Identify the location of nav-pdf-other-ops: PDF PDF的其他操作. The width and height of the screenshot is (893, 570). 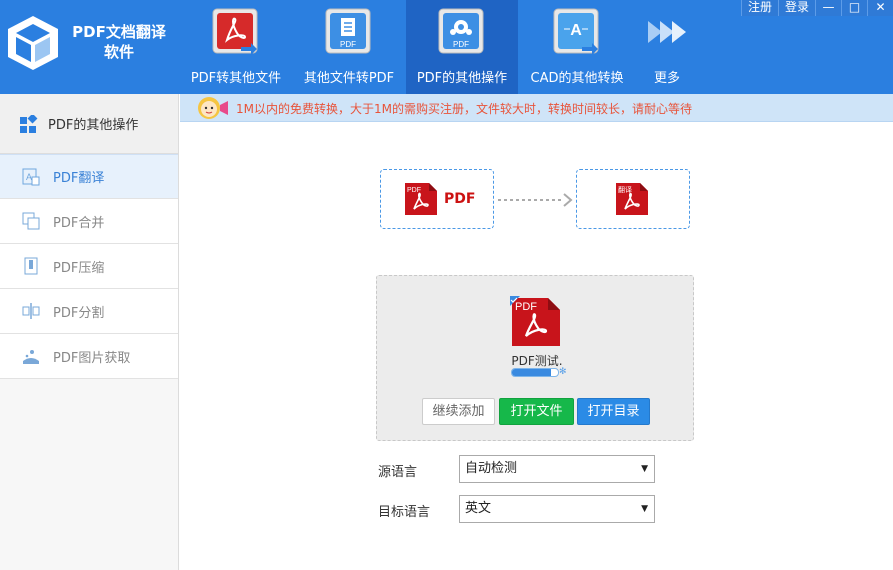
(462, 47).